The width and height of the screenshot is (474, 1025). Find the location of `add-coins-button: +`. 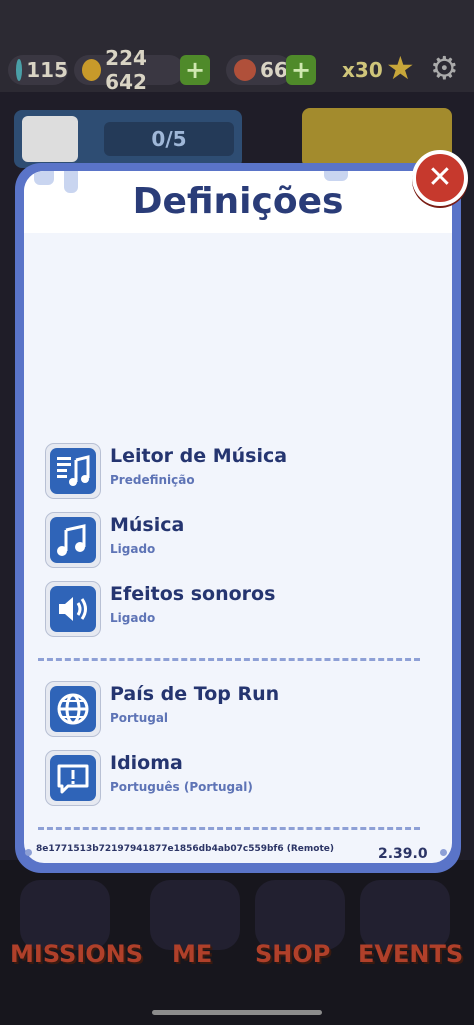

add-coins-button: + is located at coordinates (195, 70).